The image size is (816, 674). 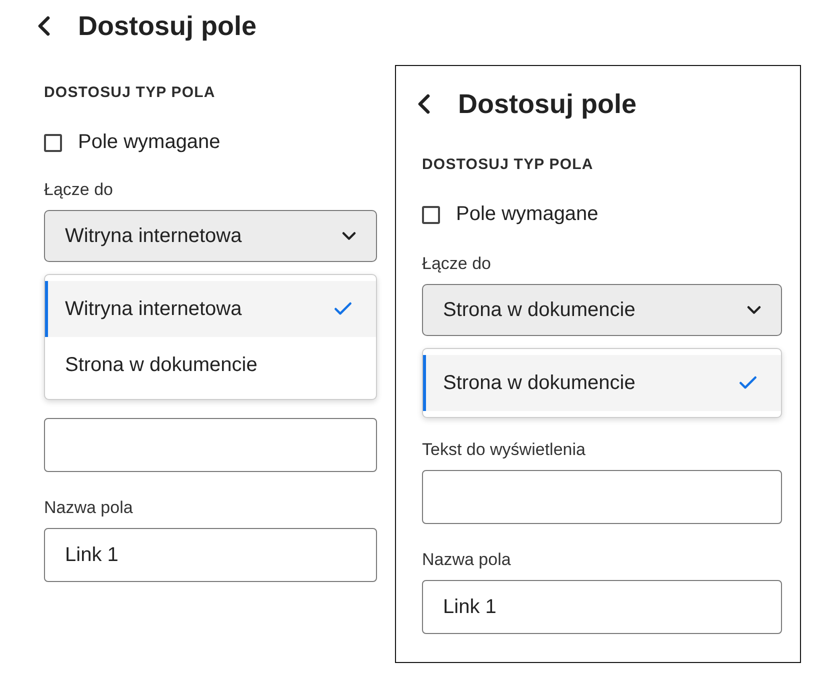 I want to click on link-select: Strona w dokumencie, so click(x=602, y=310).